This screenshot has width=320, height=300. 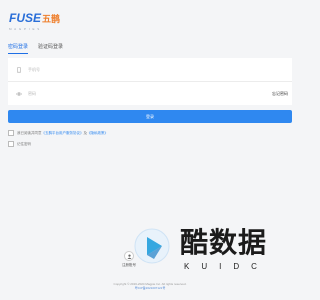 I want to click on remember-checkbox, so click(x=11, y=144).